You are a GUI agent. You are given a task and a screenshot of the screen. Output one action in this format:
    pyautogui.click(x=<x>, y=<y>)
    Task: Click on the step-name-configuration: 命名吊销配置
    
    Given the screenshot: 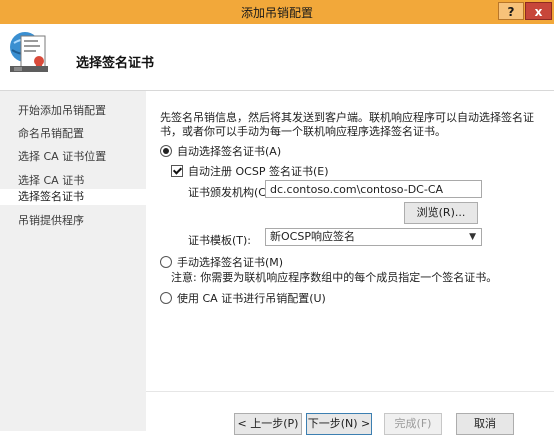 What is the action you would take?
    pyautogui.click(x=73, y=134)
    